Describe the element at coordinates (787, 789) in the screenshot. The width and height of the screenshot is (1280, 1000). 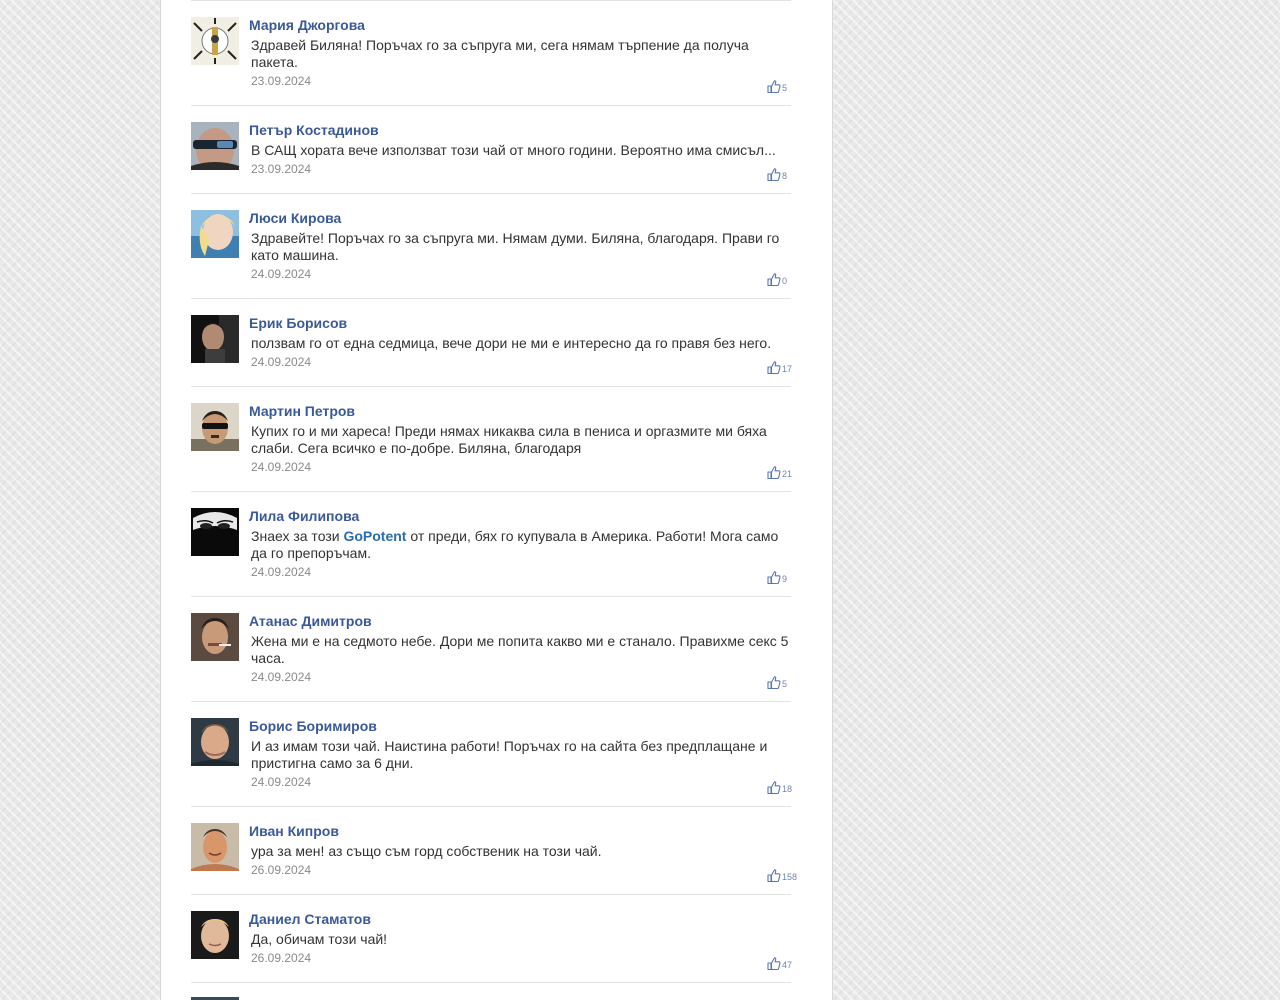
I see `like-count: 18` at that location.